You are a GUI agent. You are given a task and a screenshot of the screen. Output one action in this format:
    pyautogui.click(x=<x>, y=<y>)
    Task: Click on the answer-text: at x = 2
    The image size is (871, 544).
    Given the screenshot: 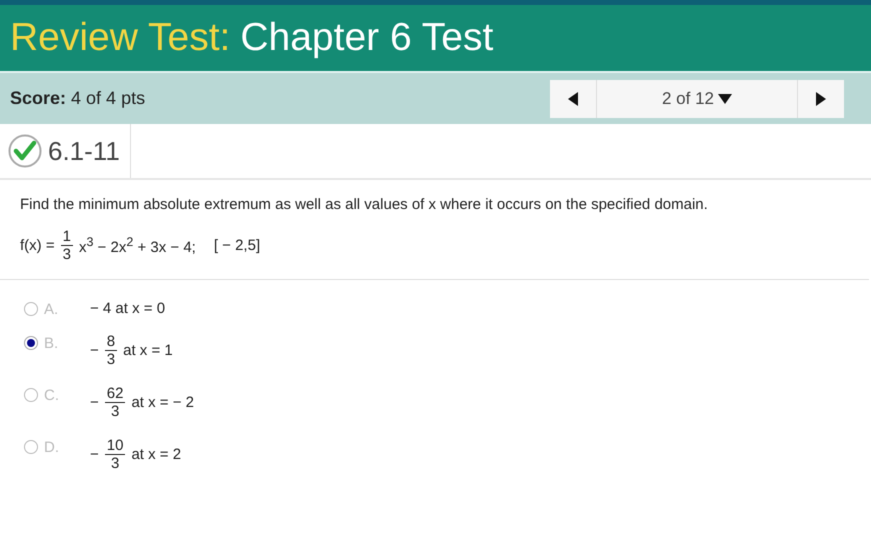 What is the action you would take?
    pyautogui.click(x=156, y=454)
    